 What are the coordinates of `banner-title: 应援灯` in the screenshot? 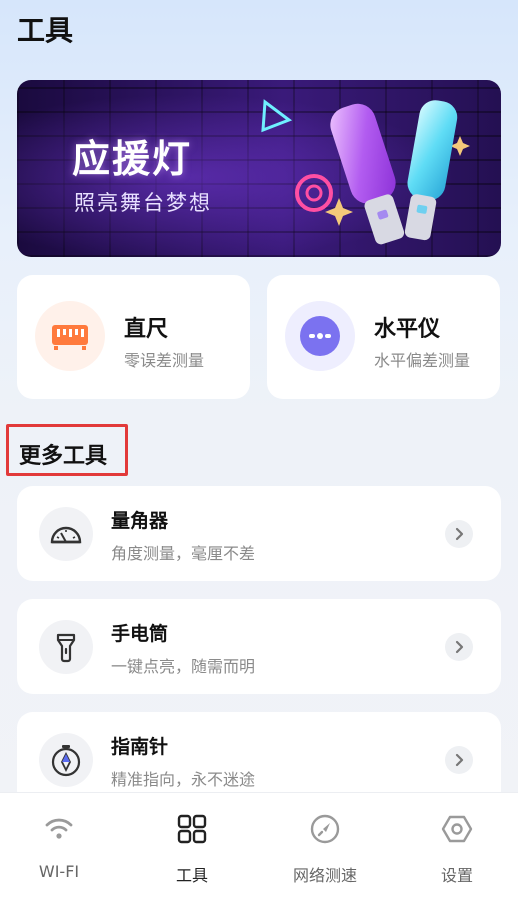 It's located at (132, 159).